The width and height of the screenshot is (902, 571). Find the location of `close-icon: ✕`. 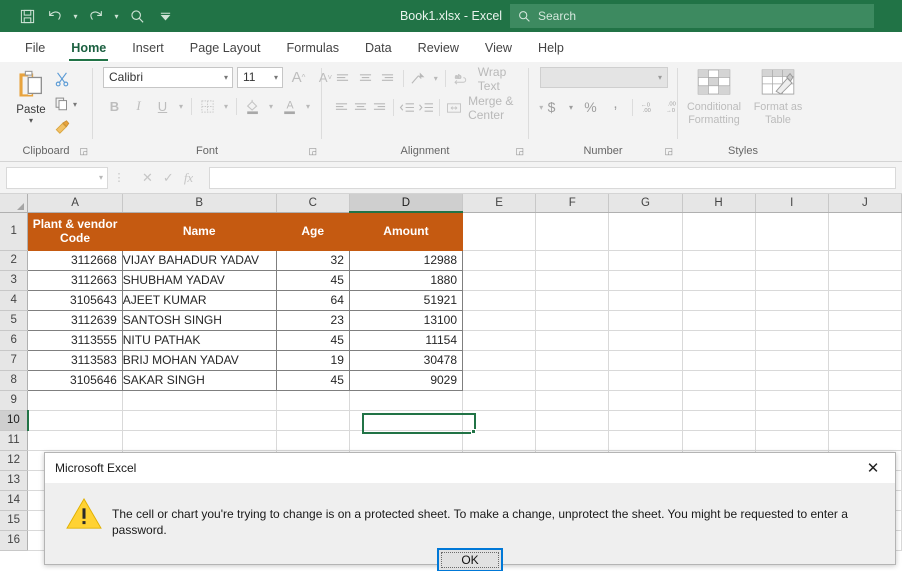

close-icon: ✕ is located at coordinates (873, 468).